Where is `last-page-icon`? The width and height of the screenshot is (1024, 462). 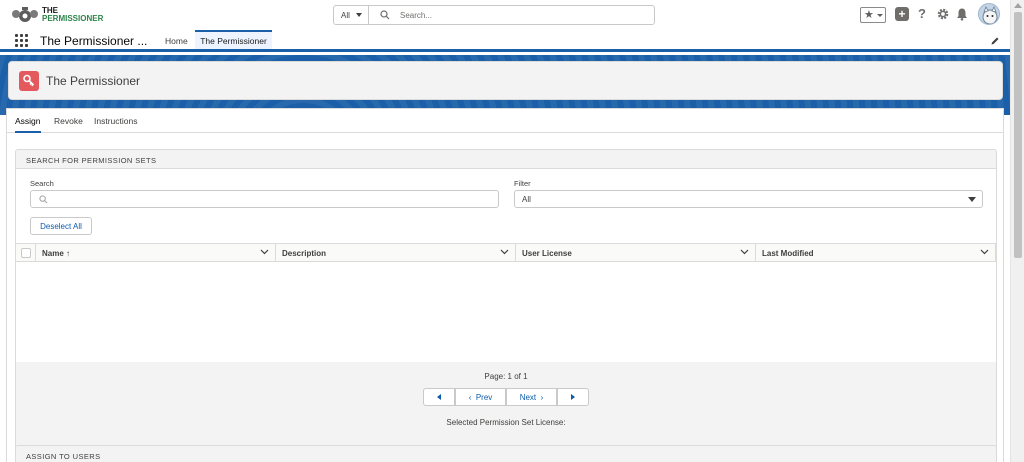
last-page-icon is located at coordinates (573, 397).